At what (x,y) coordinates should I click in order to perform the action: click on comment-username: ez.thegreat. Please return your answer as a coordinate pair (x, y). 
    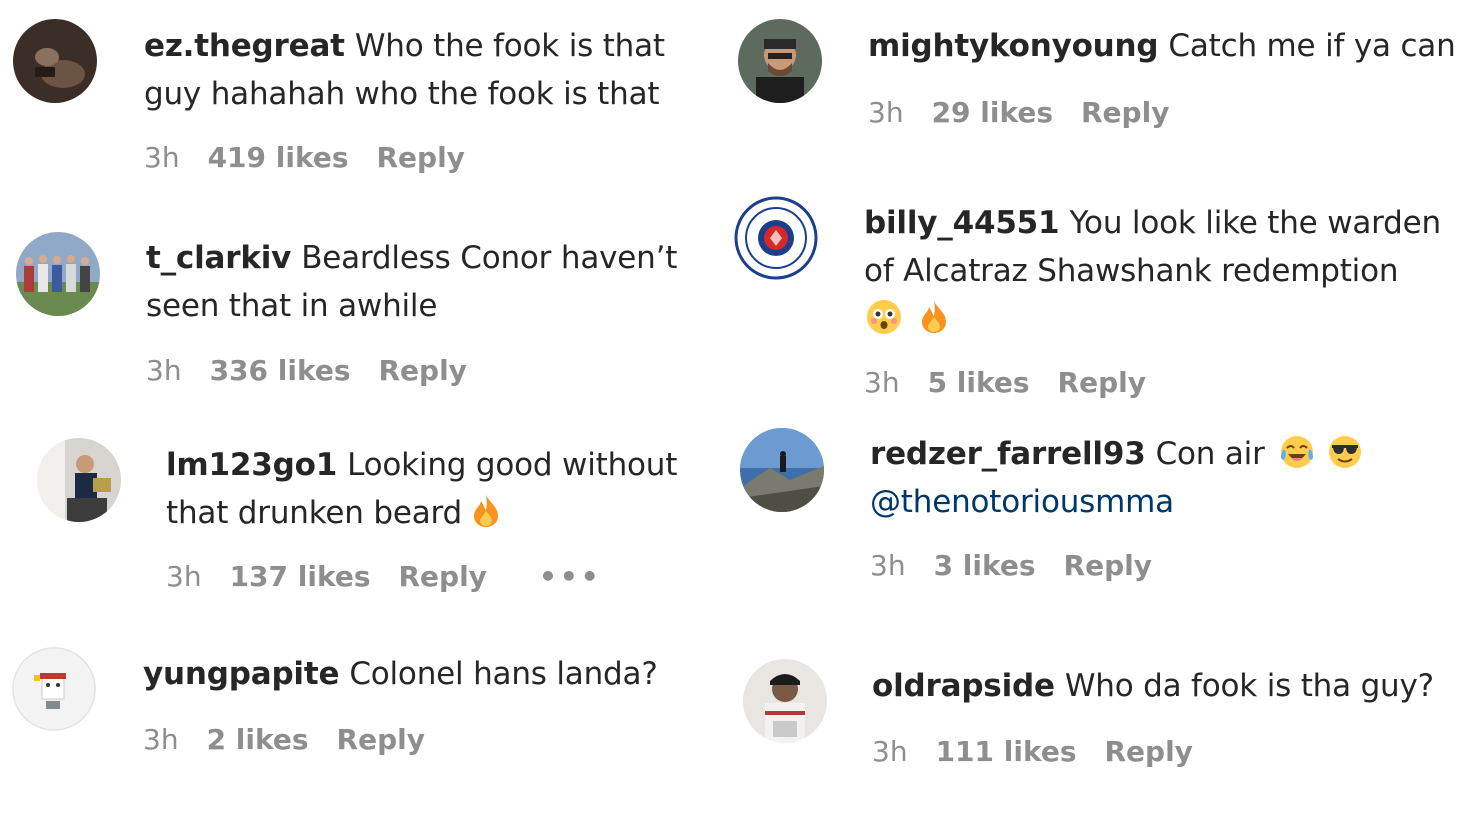
    Looking at the image, I should click on (244, 46).